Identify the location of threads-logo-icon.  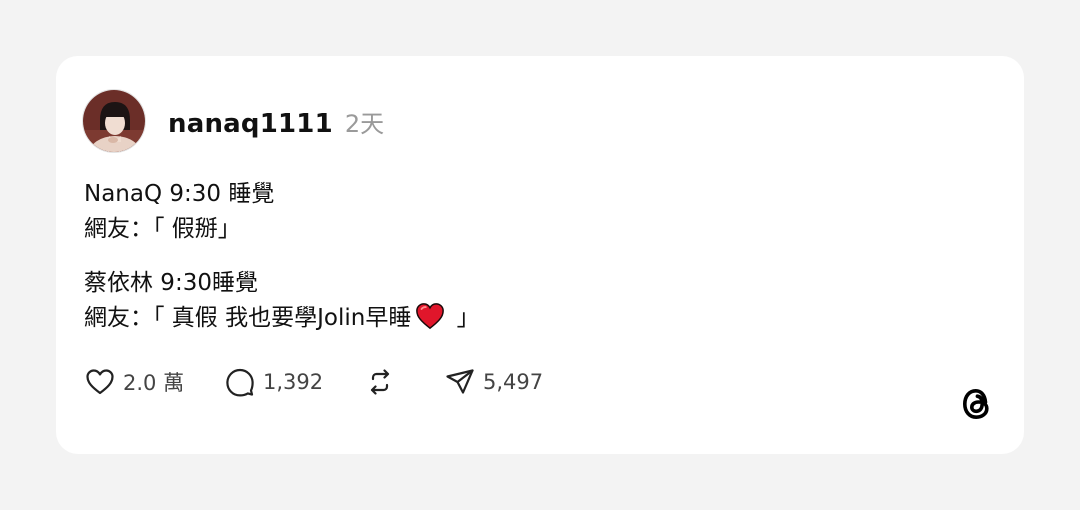
(976, 404).